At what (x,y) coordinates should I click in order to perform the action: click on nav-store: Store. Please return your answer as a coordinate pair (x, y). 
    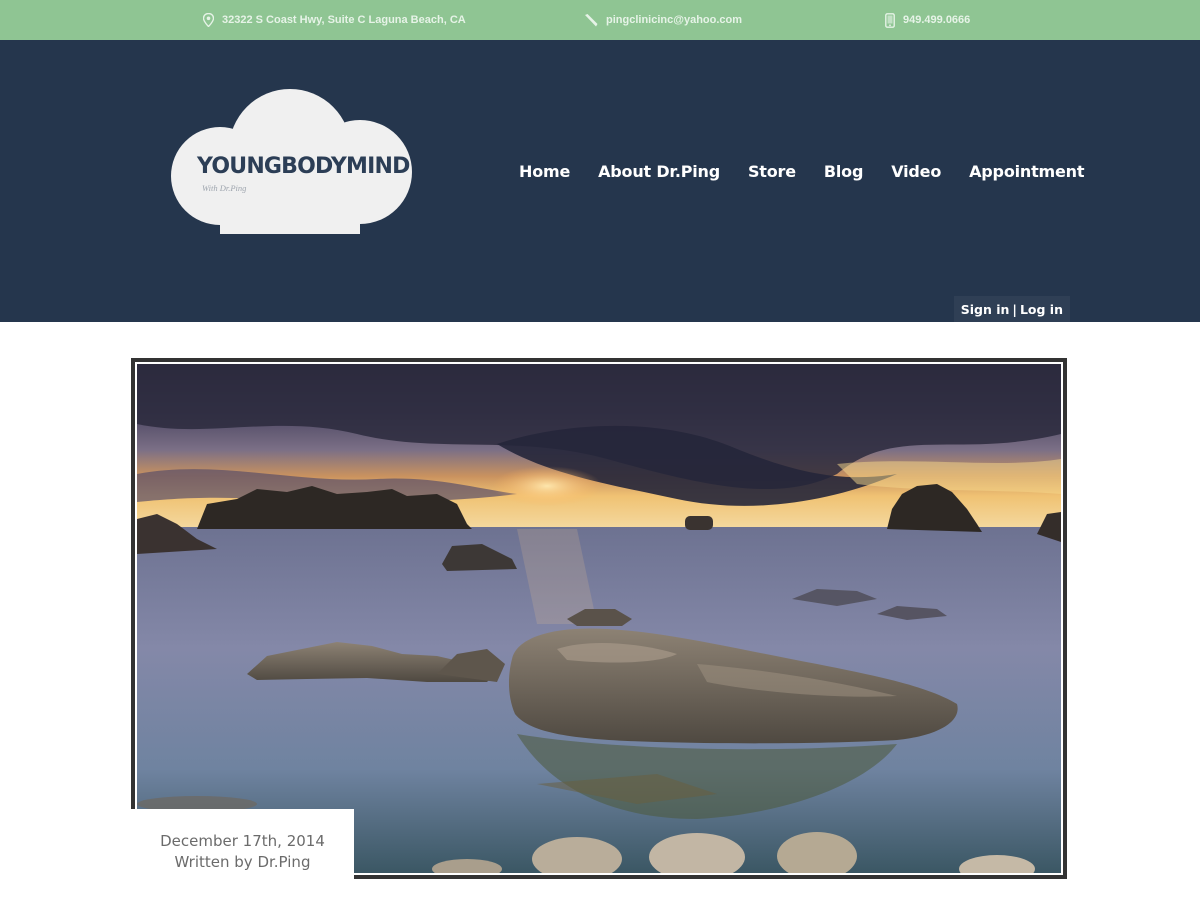
    Looking at the image, I should click on (772, 171).